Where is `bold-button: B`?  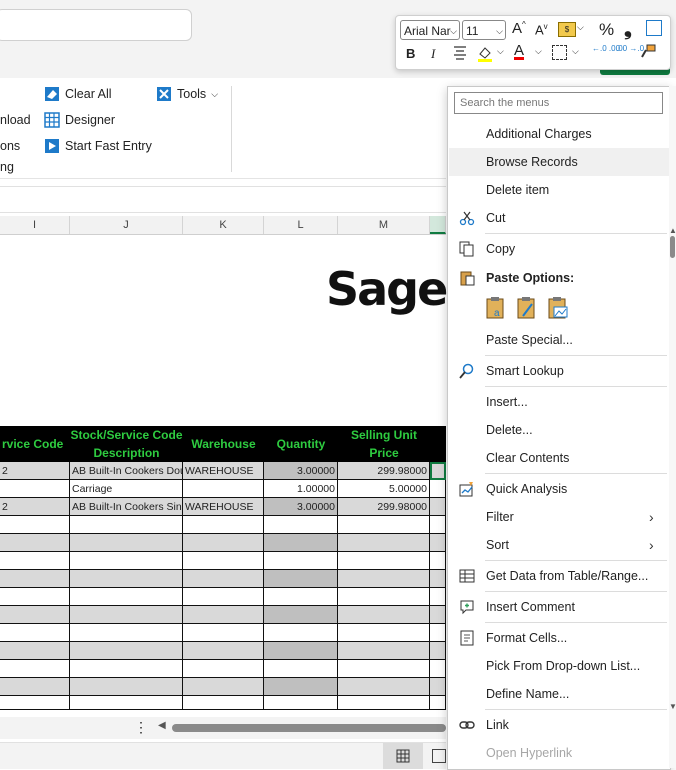
bold-button: B is located at coordinates (410, 53).